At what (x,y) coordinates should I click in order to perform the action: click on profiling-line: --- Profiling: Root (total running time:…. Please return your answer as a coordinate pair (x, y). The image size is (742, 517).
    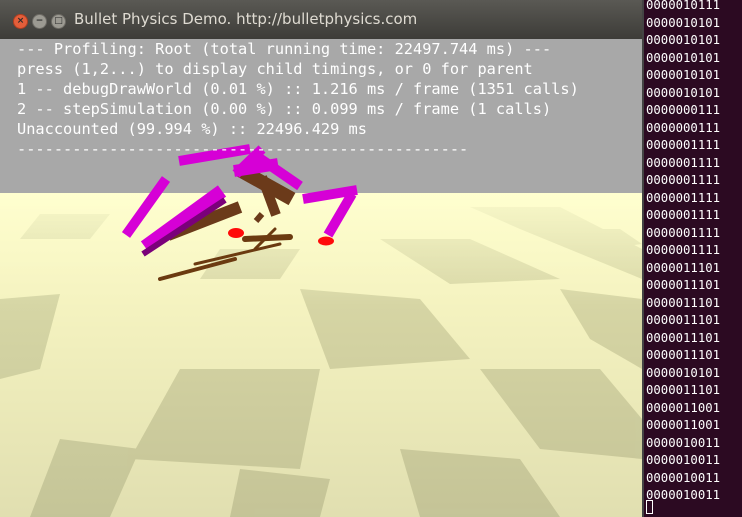
    Looking at the image, I should click on (284, 49).